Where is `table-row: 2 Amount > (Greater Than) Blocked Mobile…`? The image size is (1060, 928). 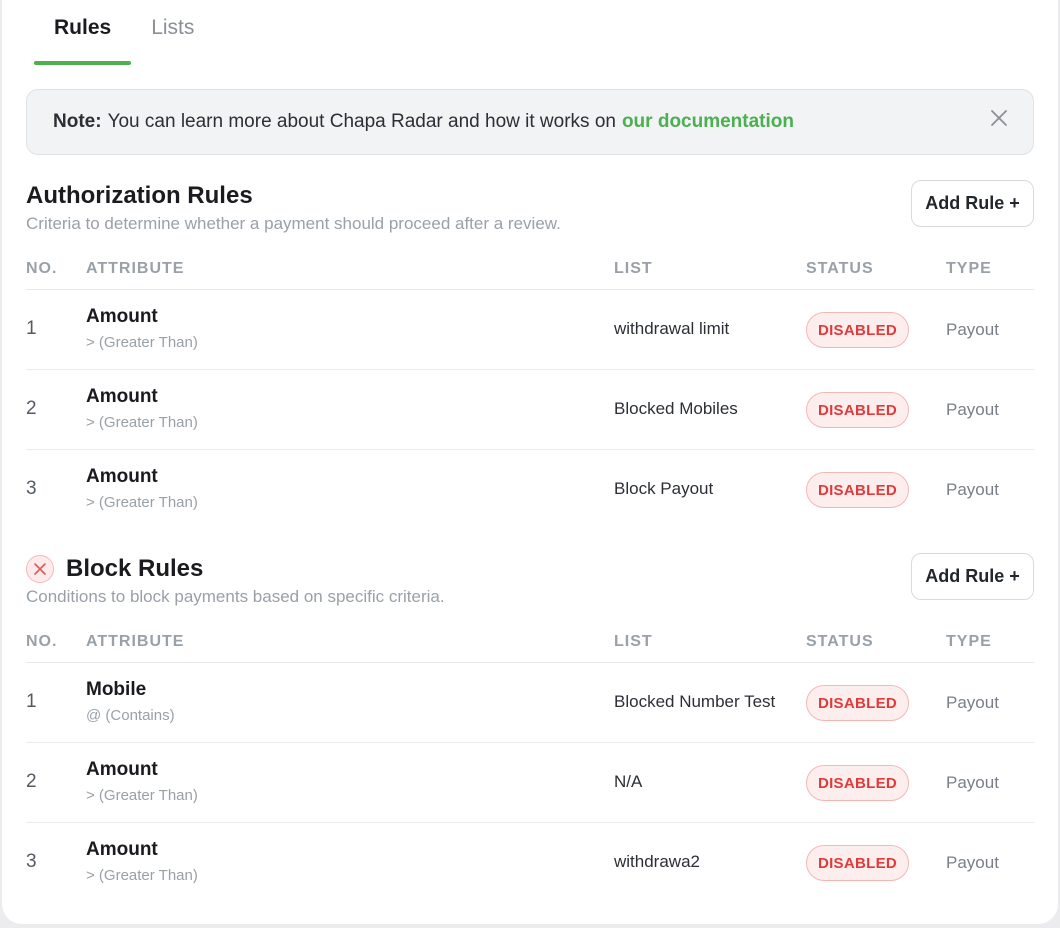
table-row: 2 Amount > (Greater Than) Blocked Mobile… is located at coordinates (530, 410).